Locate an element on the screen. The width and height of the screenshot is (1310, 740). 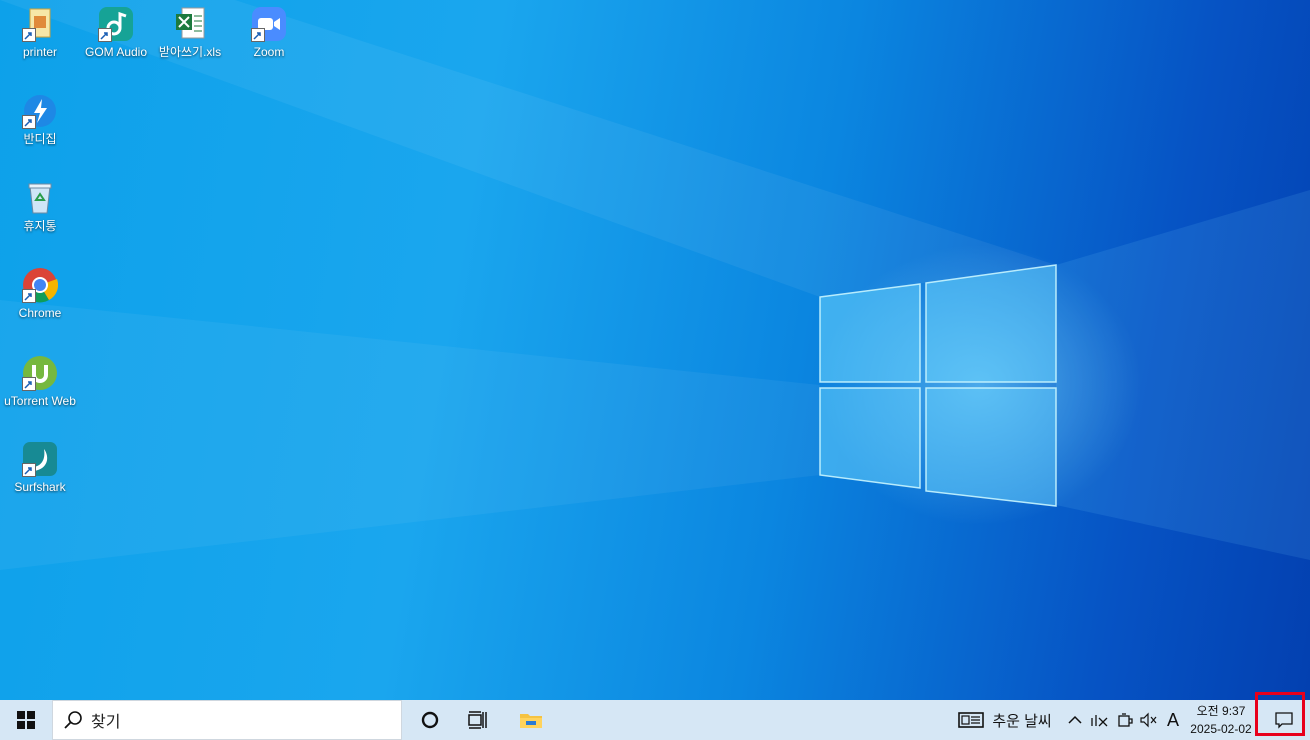
file-explorer-button is located at coordinates (531, 720).